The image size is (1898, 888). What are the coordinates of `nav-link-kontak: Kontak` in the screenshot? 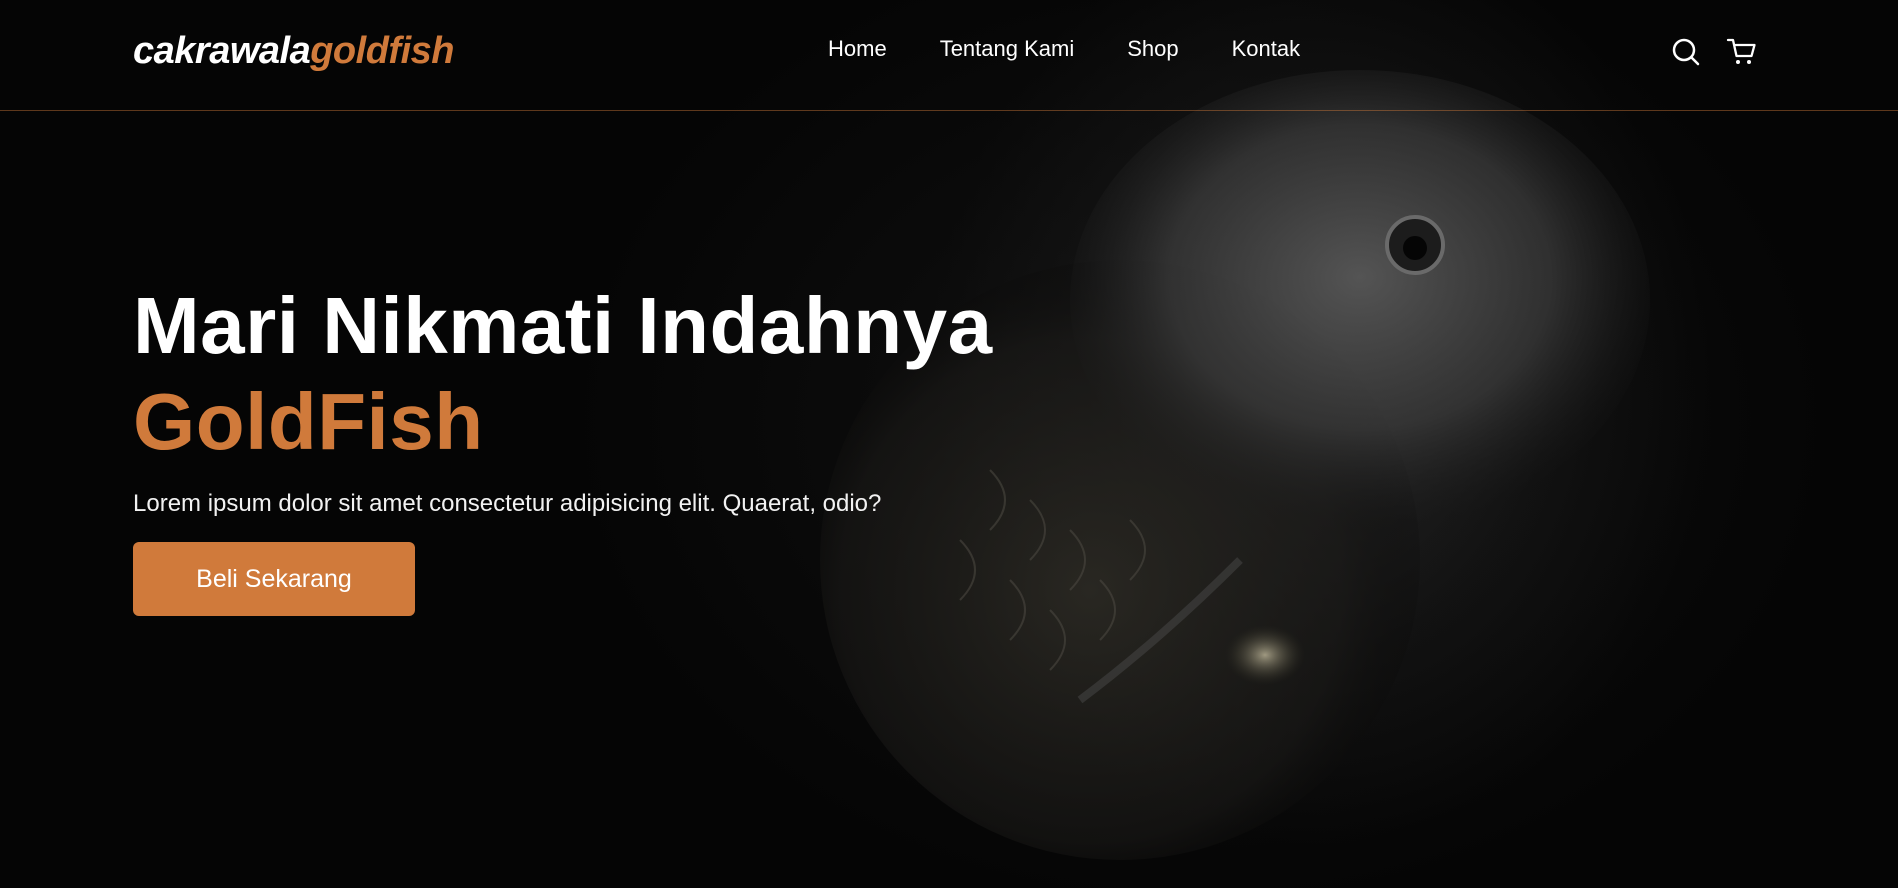 It's located at (1266, 49).